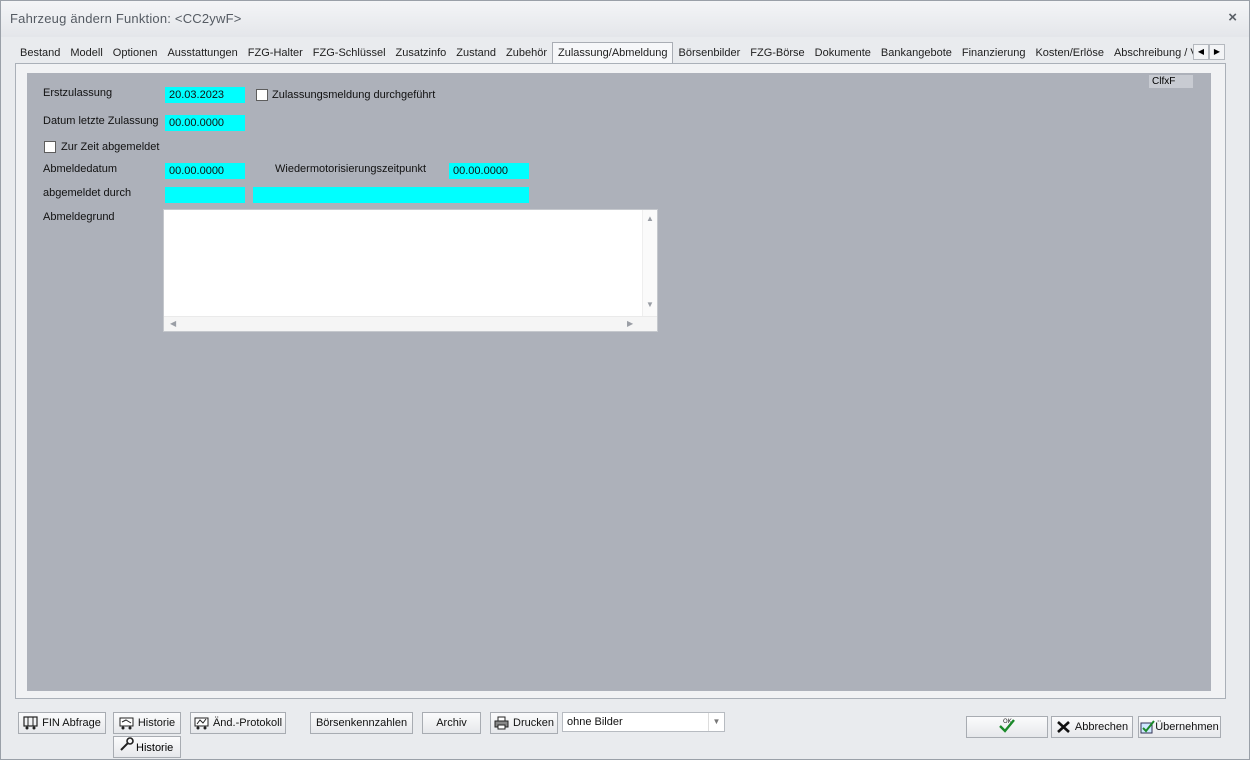  What do you see at coordinates (1069, 53) in the screenshot?
I see `tab-kosten-erlöse: Kosten/Erlöse` at bounding box center [1069, 53].